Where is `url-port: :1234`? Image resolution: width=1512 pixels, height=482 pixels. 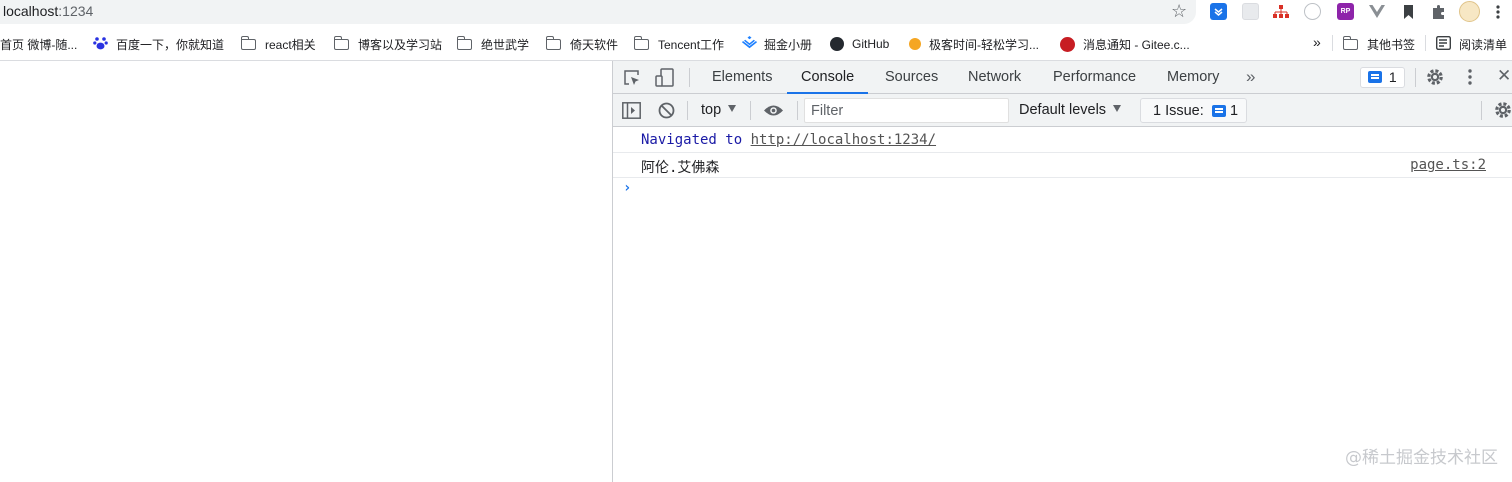
url-port: :1234 is located at coordinates (76, 11).